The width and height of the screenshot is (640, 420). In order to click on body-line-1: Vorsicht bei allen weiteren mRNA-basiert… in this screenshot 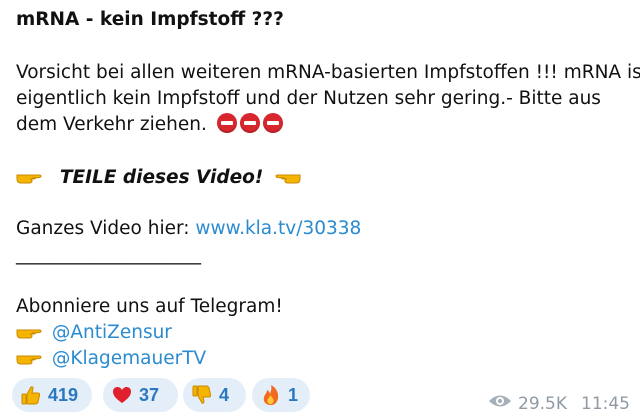, I will do `click(328, 72)`.